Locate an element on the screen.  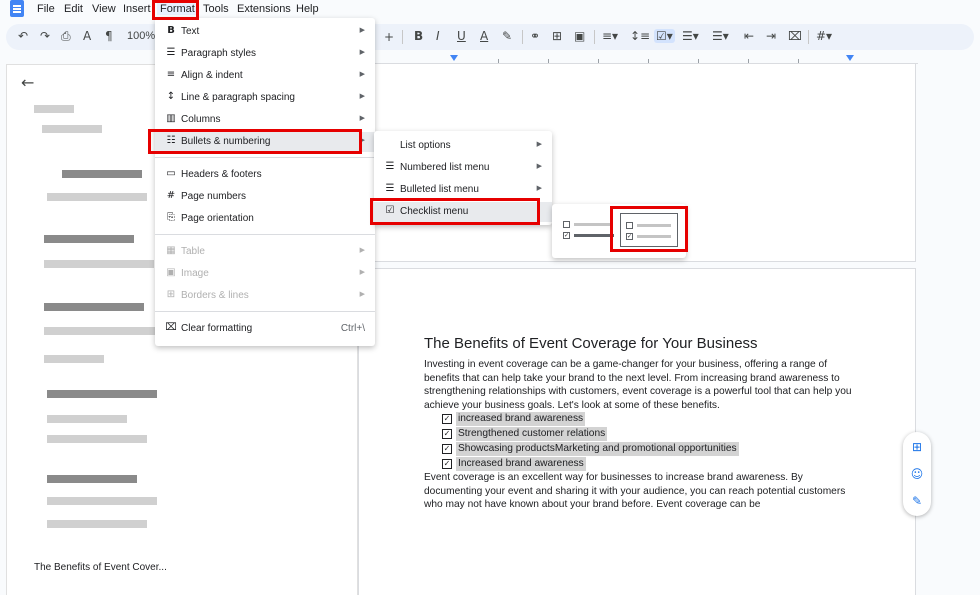
italic-icon: I is located at coordinates (438, 36).